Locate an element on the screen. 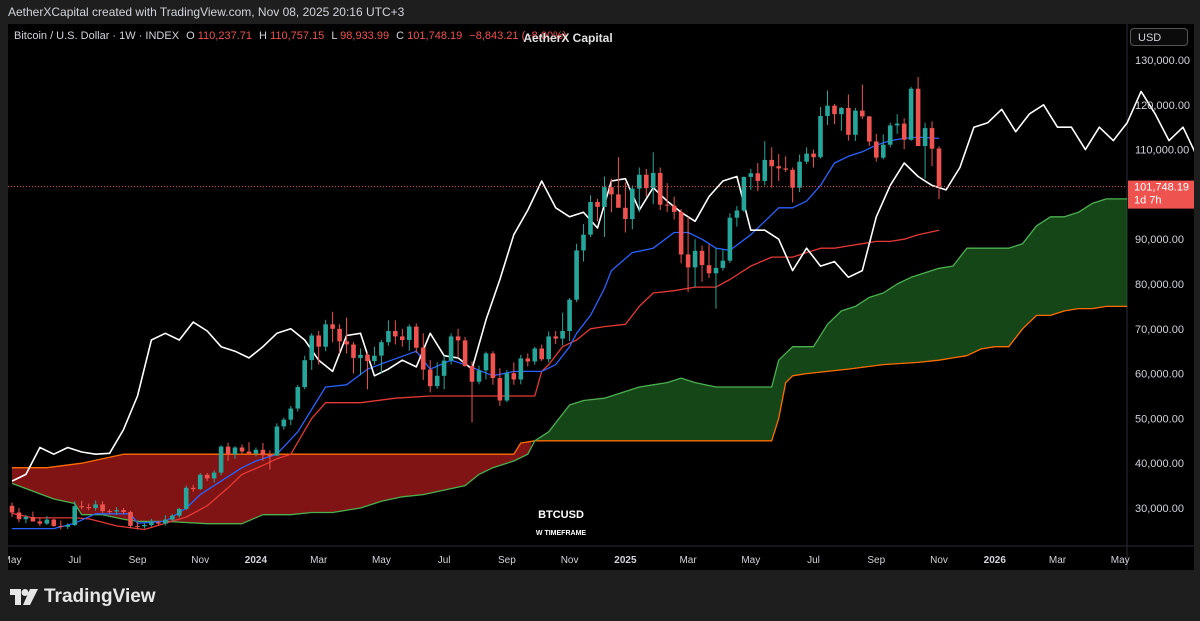 This screenshot has width=1200, height=621. legend-low-label: L is located at coordinates (334, 36).